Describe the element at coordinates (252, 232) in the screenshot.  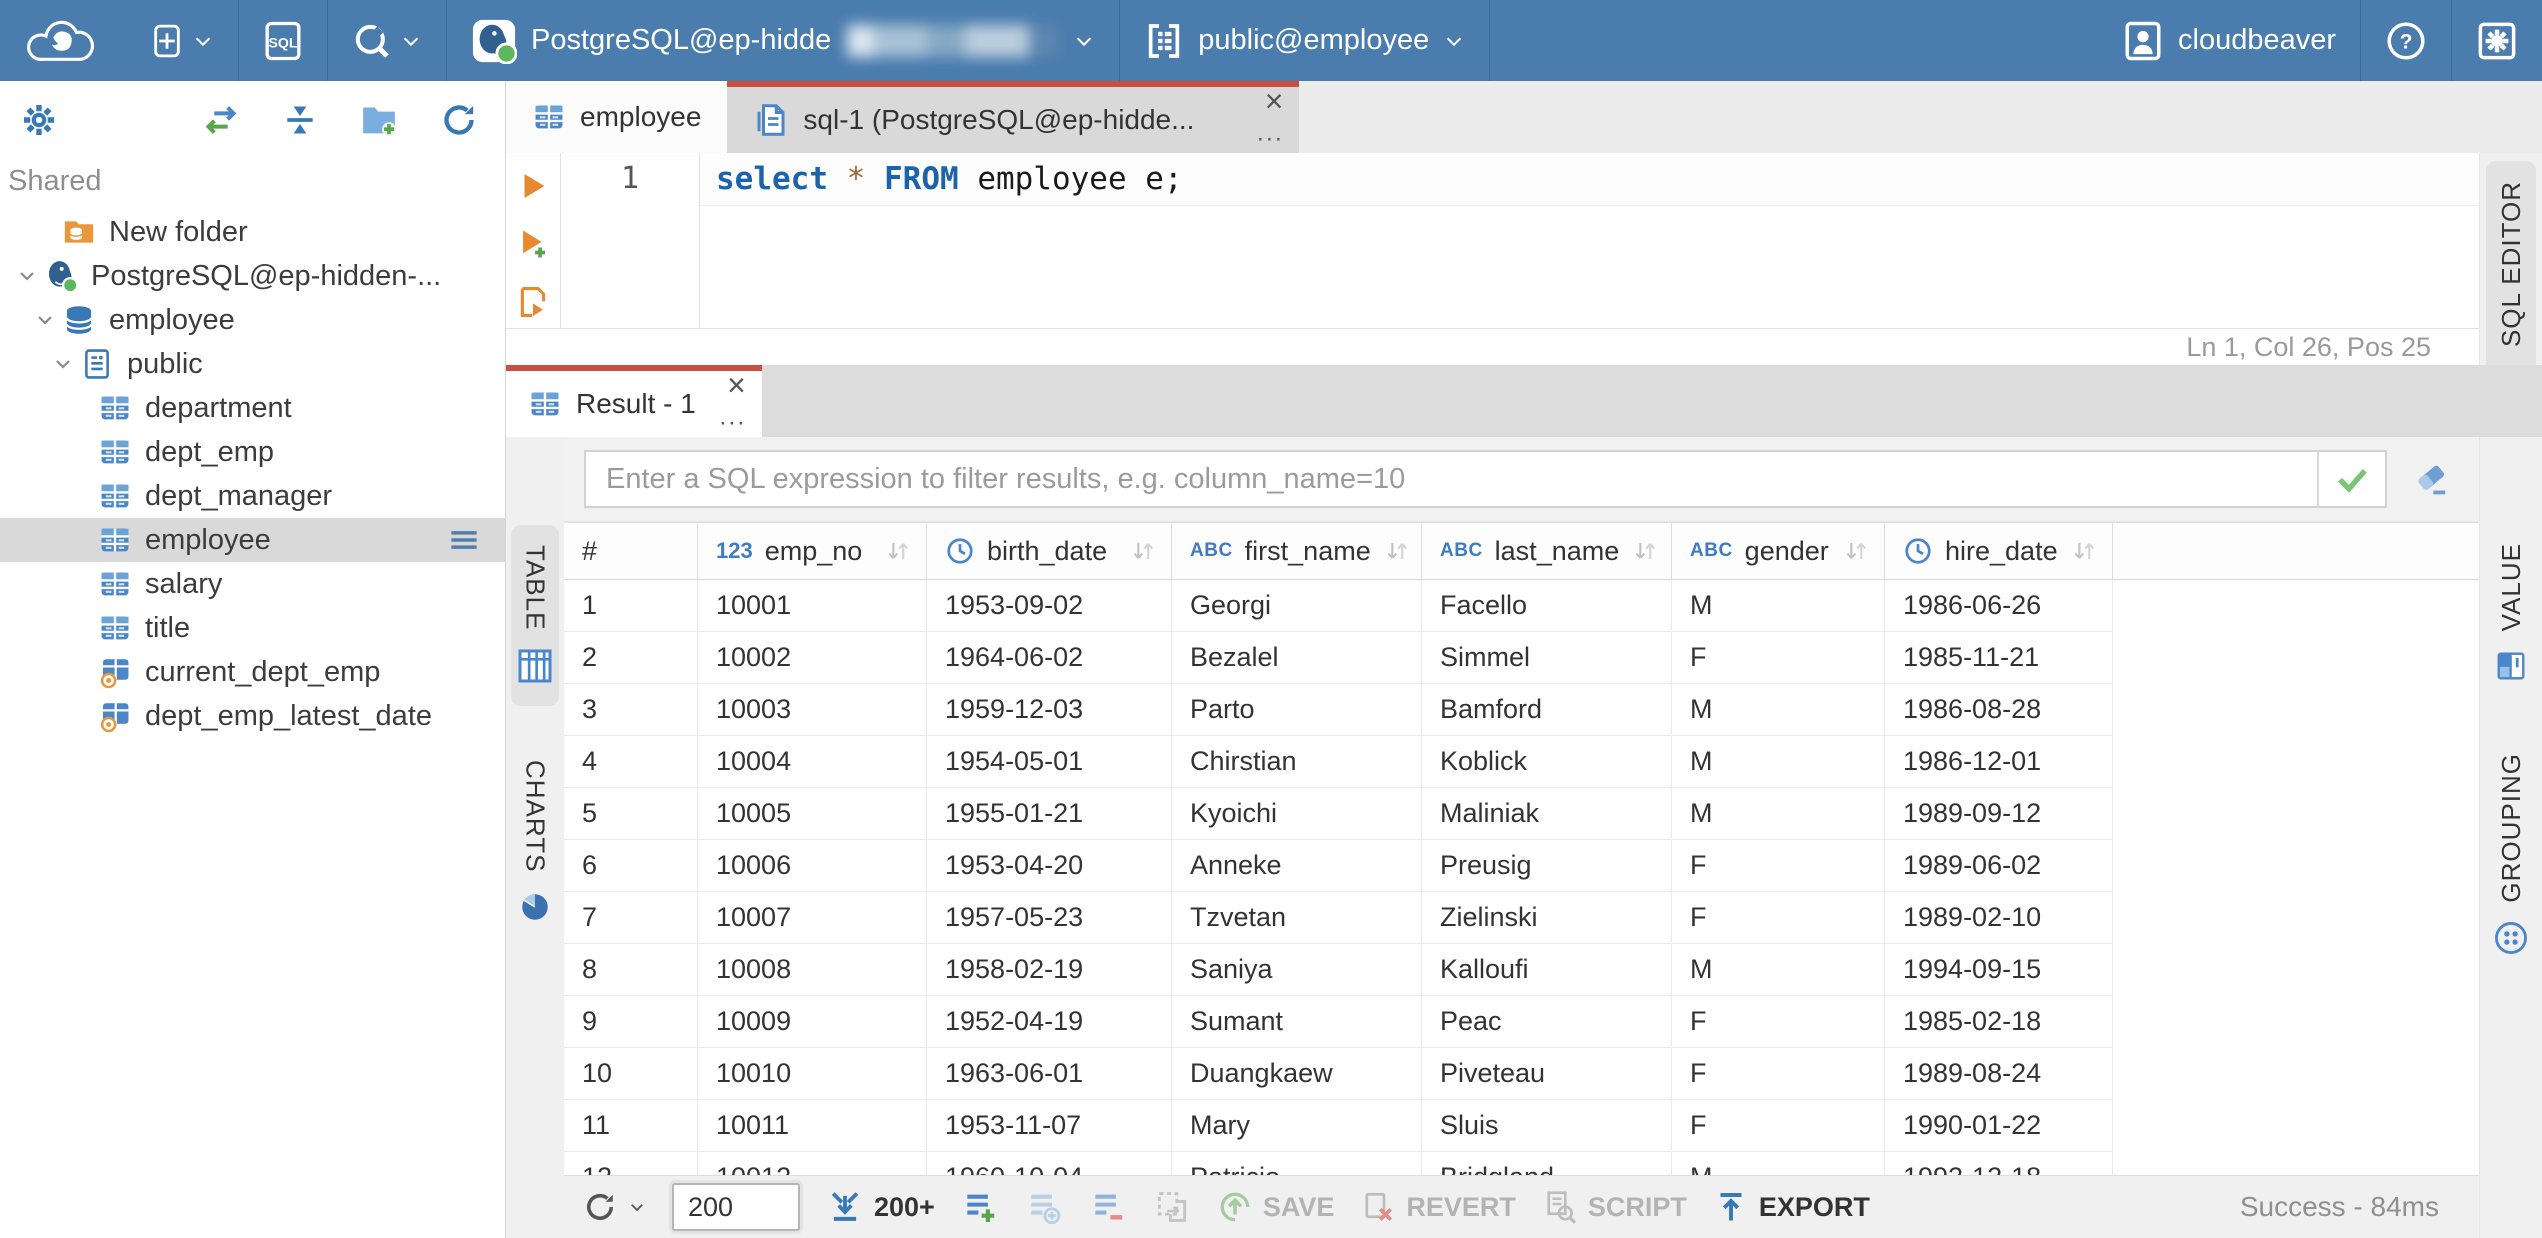
I see `tree-item-new-folder: New folder` at that location.